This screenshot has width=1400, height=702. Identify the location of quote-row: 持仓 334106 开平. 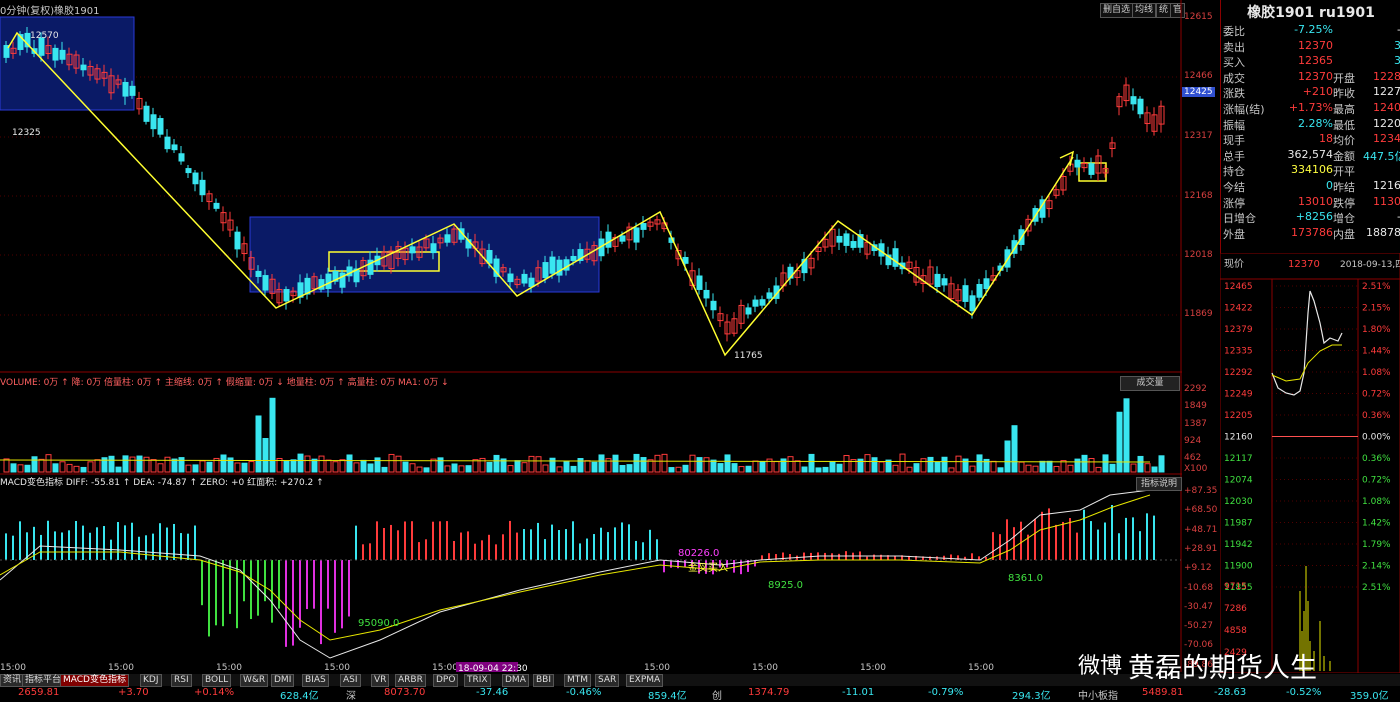
(1289, 171).